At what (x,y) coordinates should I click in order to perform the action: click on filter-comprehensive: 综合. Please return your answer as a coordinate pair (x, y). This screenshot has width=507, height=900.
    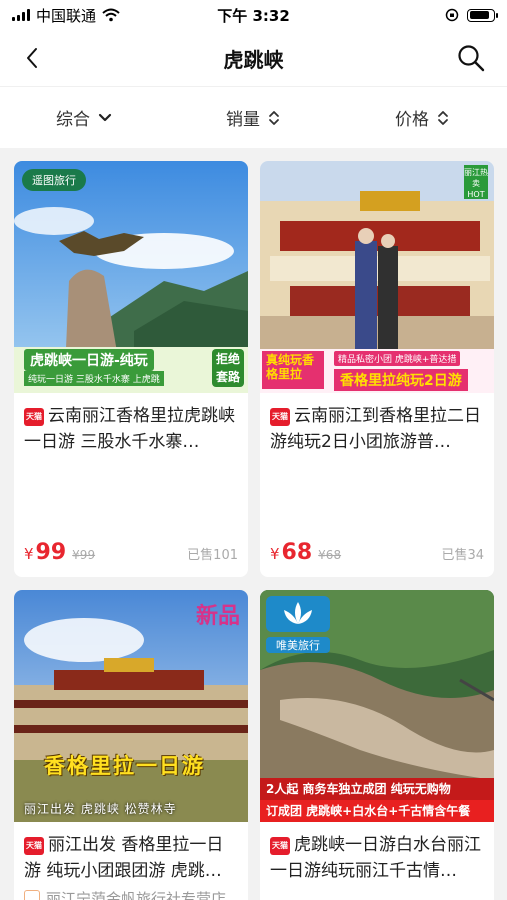
    Looking at the image, I should click on (84, 117).